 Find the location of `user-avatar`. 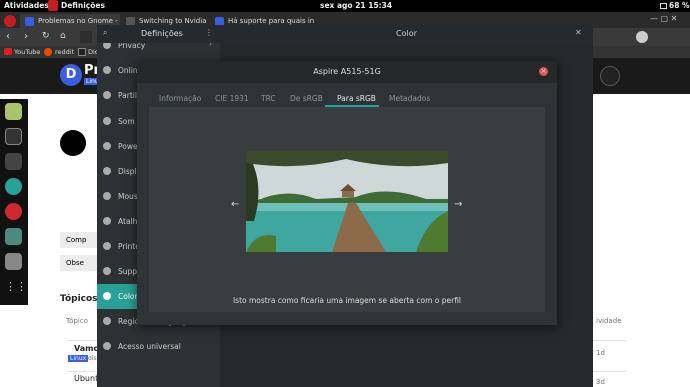

user-avatar is located at coordinates (610, 76).